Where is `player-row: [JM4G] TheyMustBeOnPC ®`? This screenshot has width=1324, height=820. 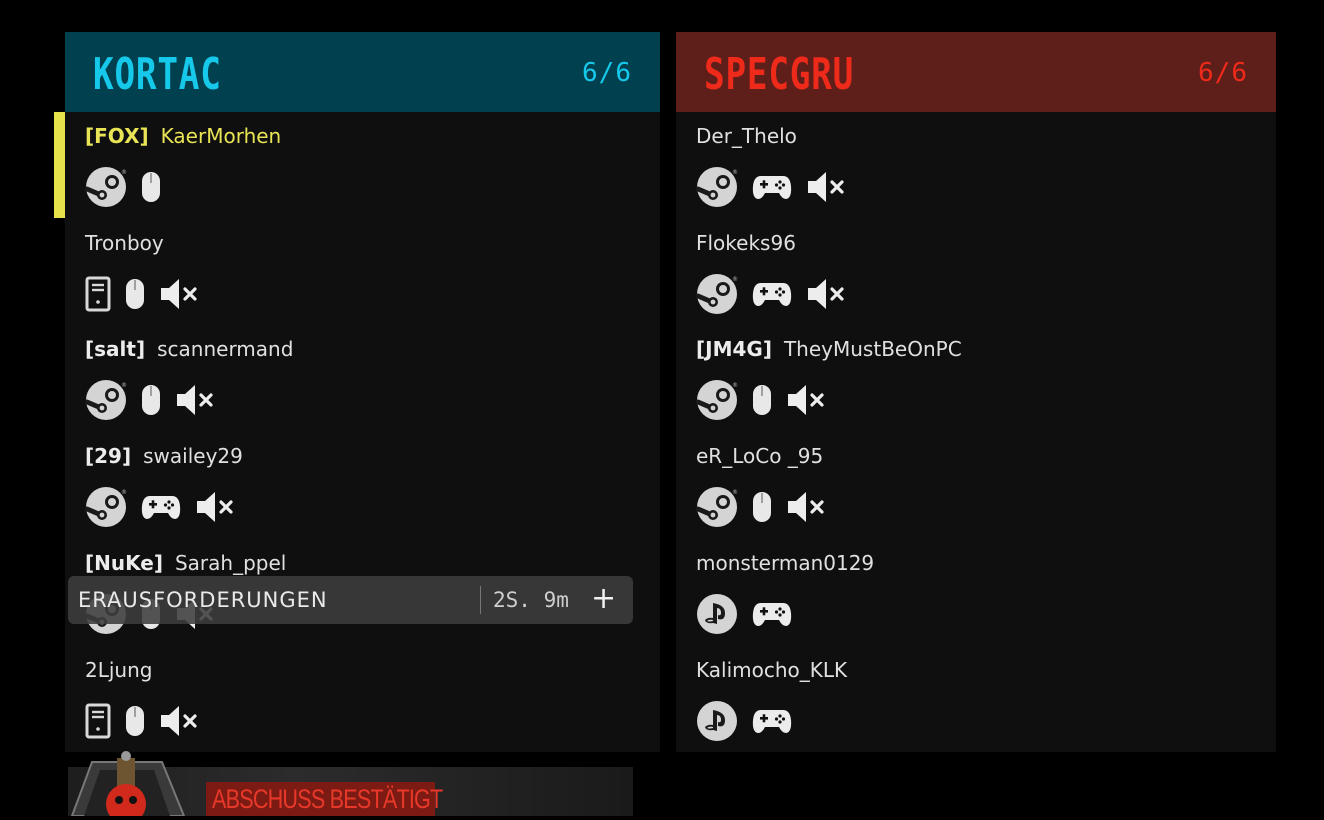 player-row: [JM4G] TheyMustBeOnPC ® is located at coordinates (976, 378).